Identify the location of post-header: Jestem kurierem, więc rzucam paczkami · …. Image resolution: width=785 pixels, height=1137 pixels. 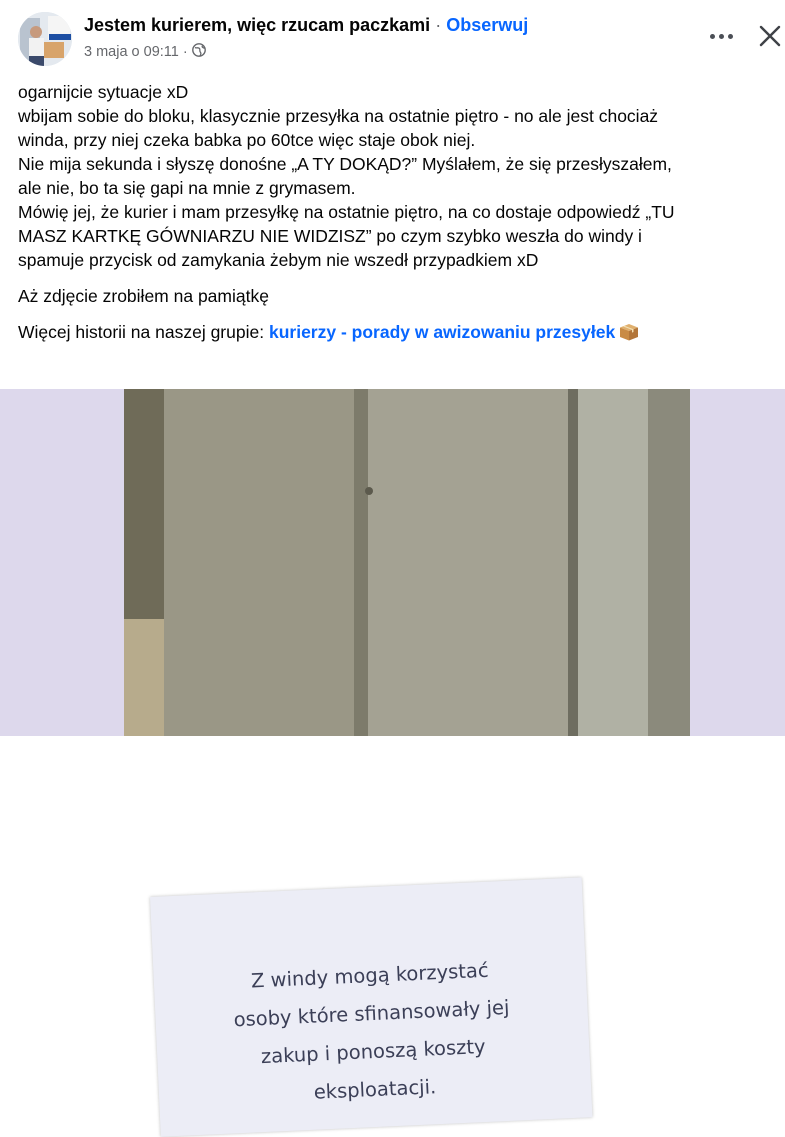
(392, 36).